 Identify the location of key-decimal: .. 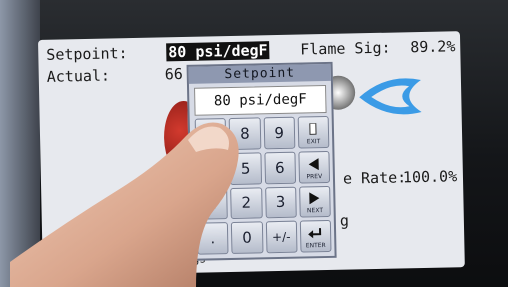
(212, 238).